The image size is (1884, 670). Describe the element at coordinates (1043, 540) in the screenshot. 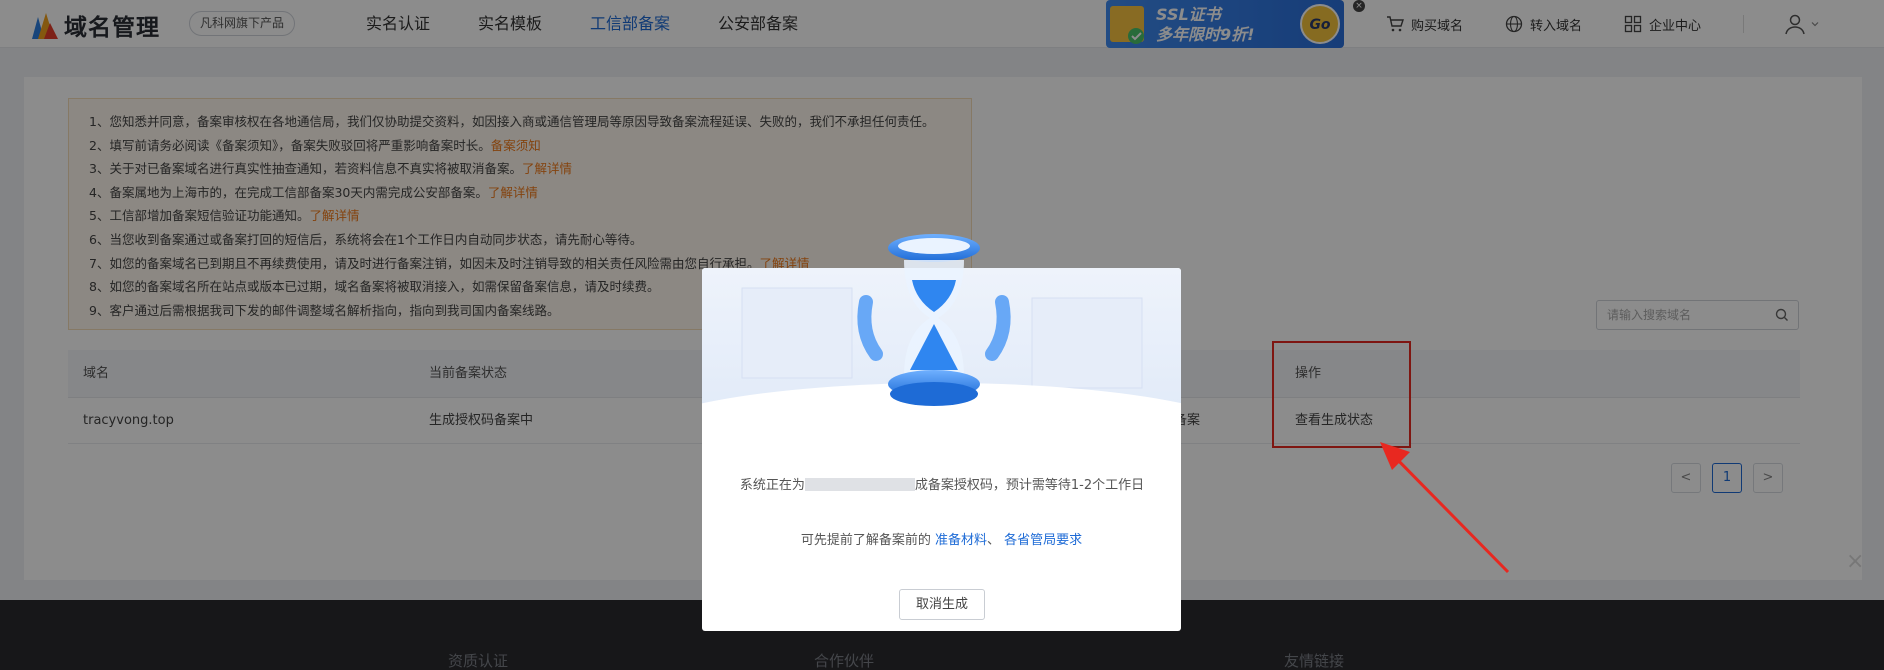

I see `province-requirements-link: 各省管局要求` at that location.